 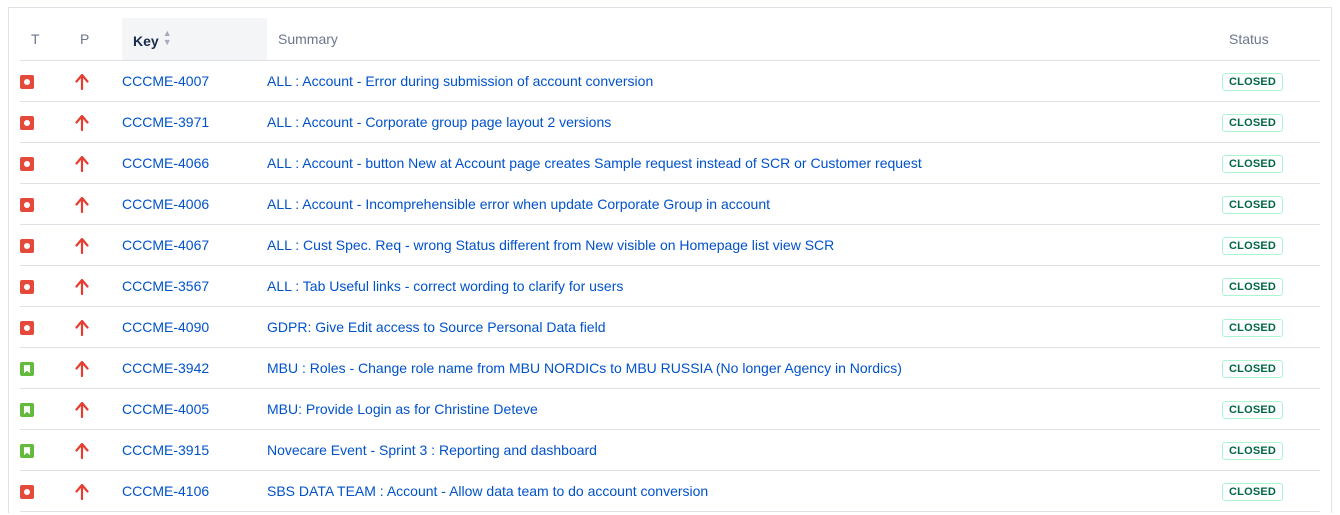 I want to click on issue-key-cell: CCCME-4066, so click(x=194, y=163).